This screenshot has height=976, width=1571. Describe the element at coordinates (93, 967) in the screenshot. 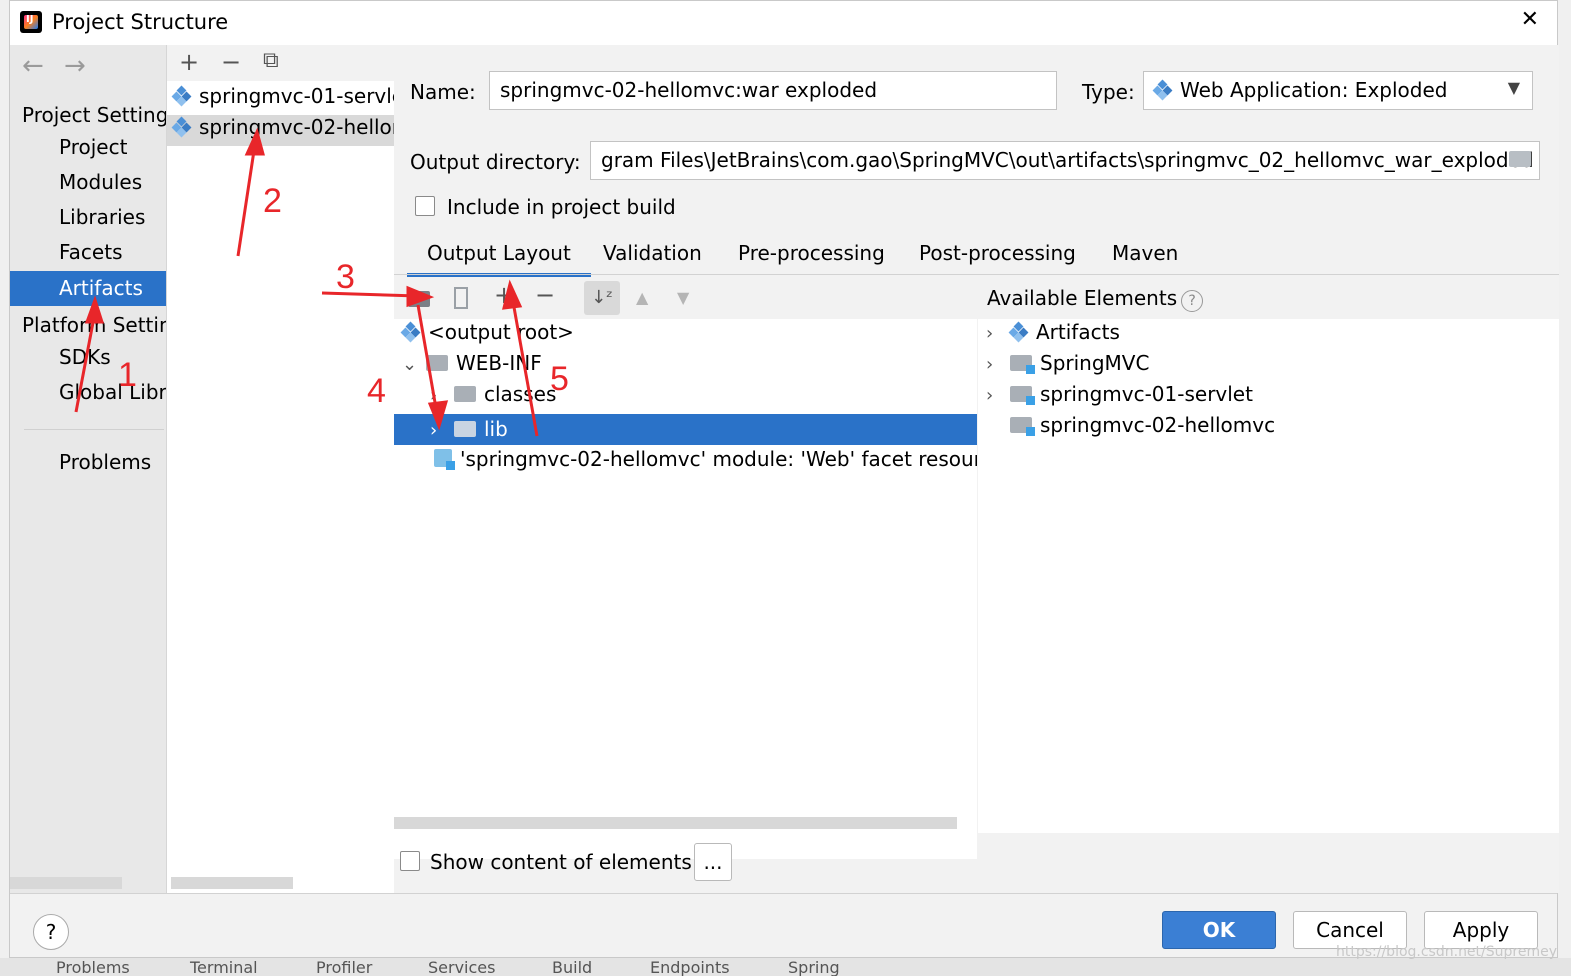

I see `tool-tab-problems: Problems` at that location.